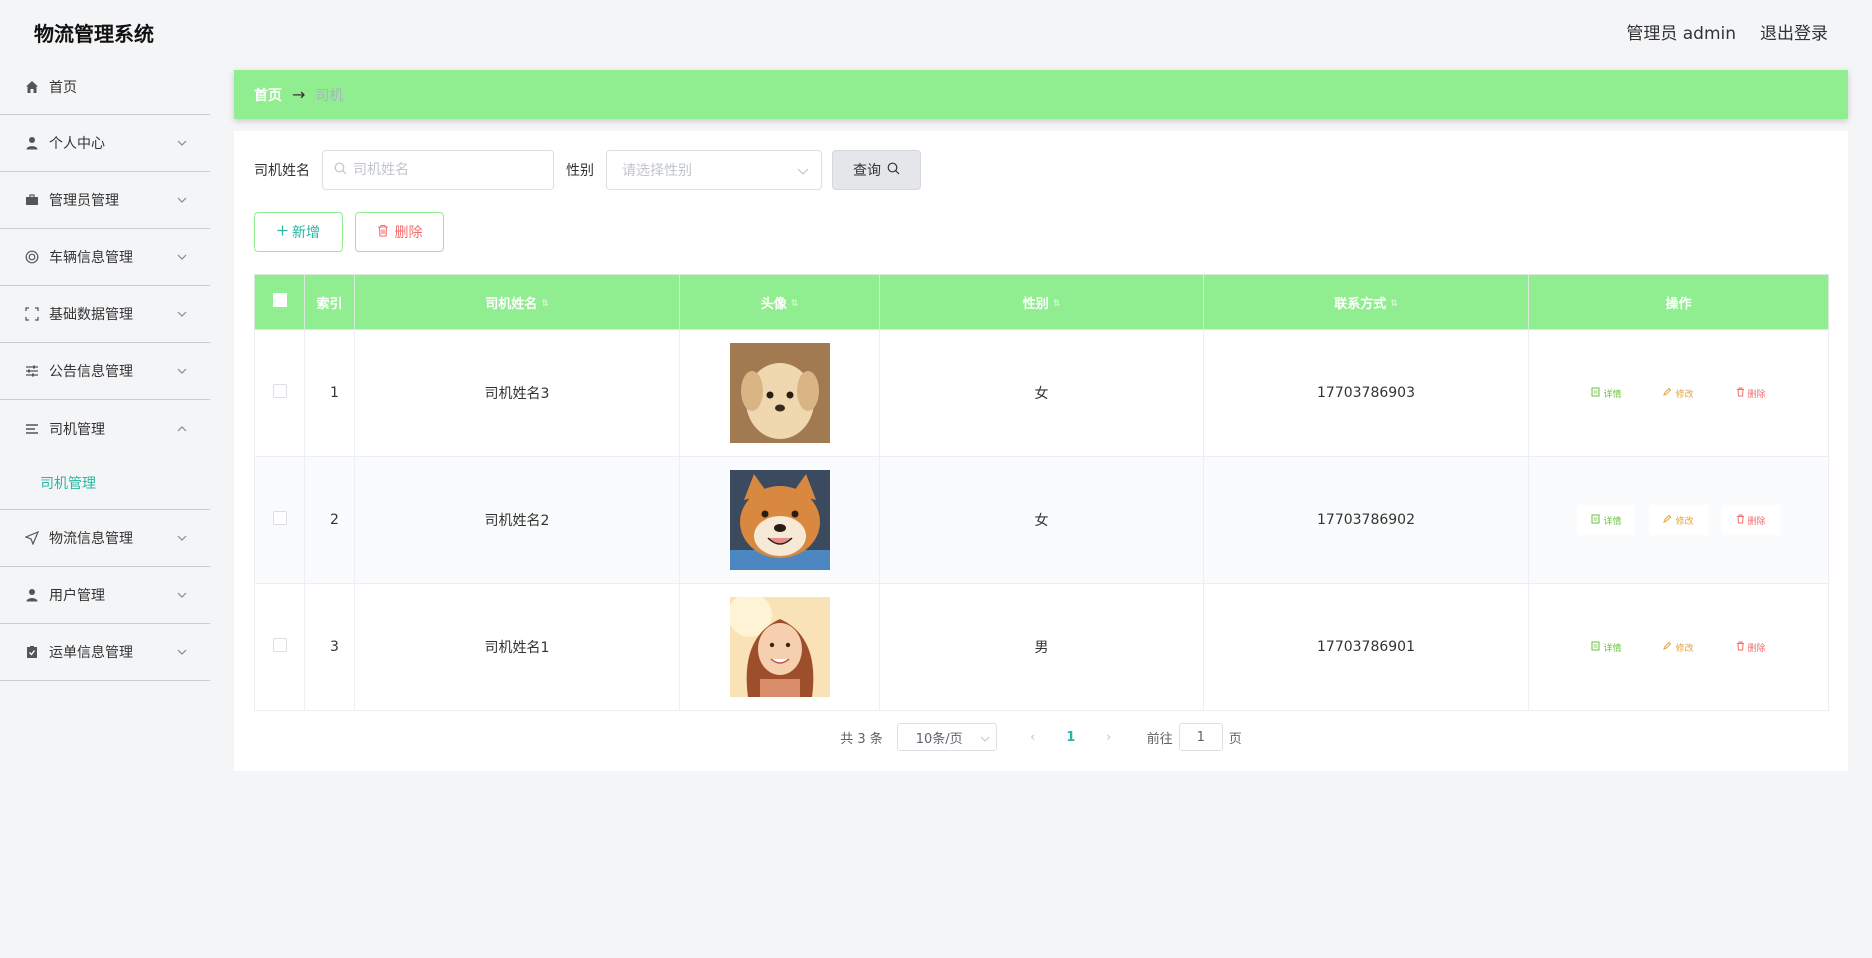  What do you see at coordinates (32, 371) in the screenshot?
I see `sliders-icon` at bounding box center [32, 371].